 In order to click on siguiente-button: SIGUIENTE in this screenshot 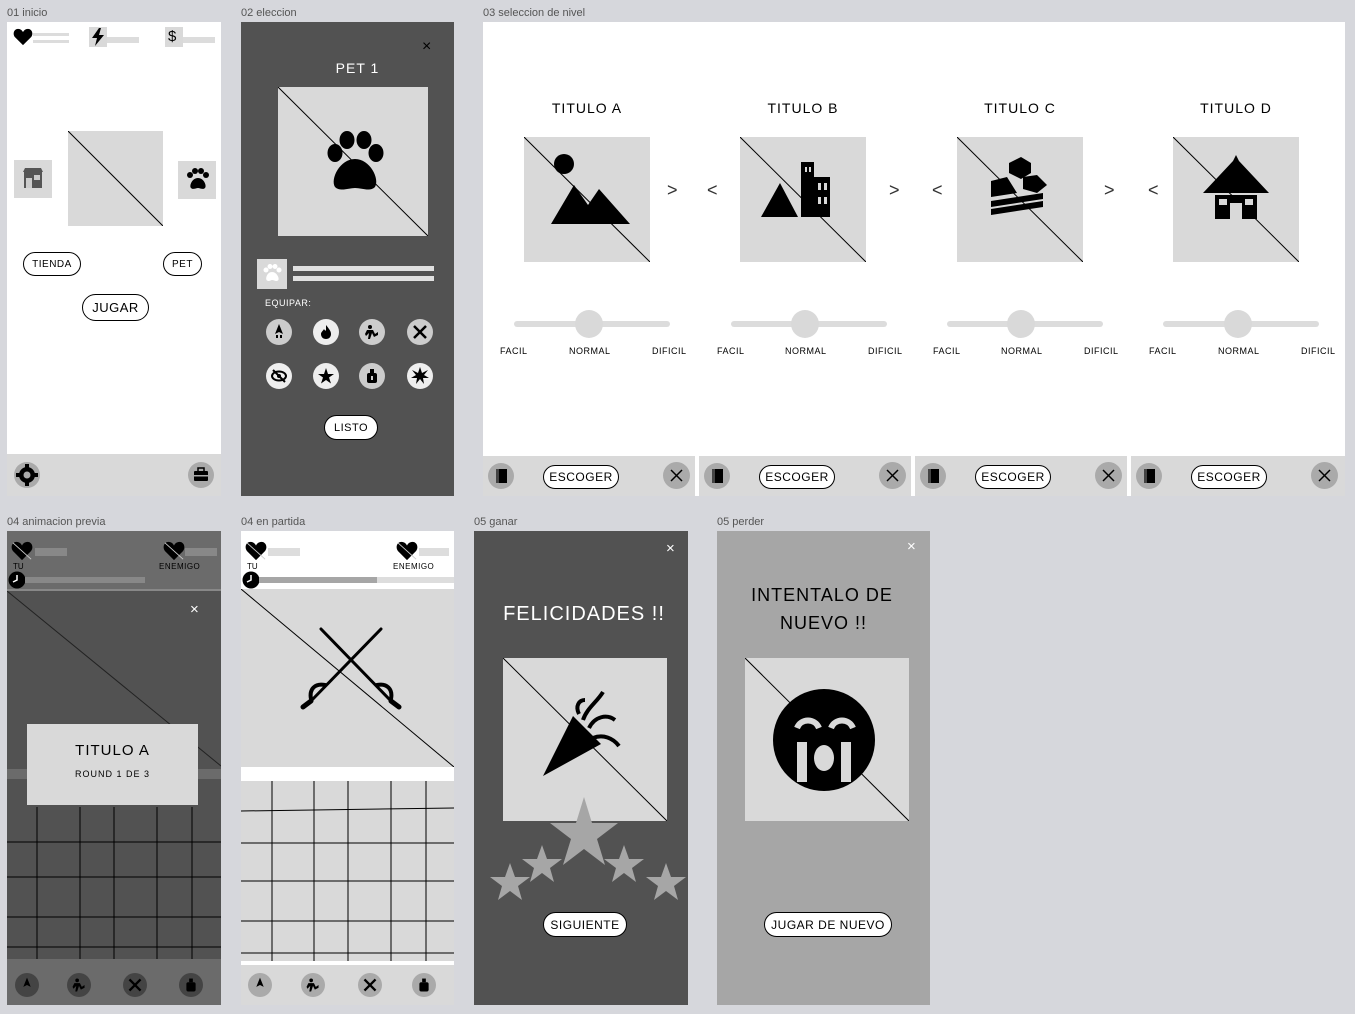, I will do `click(585, 924)`.